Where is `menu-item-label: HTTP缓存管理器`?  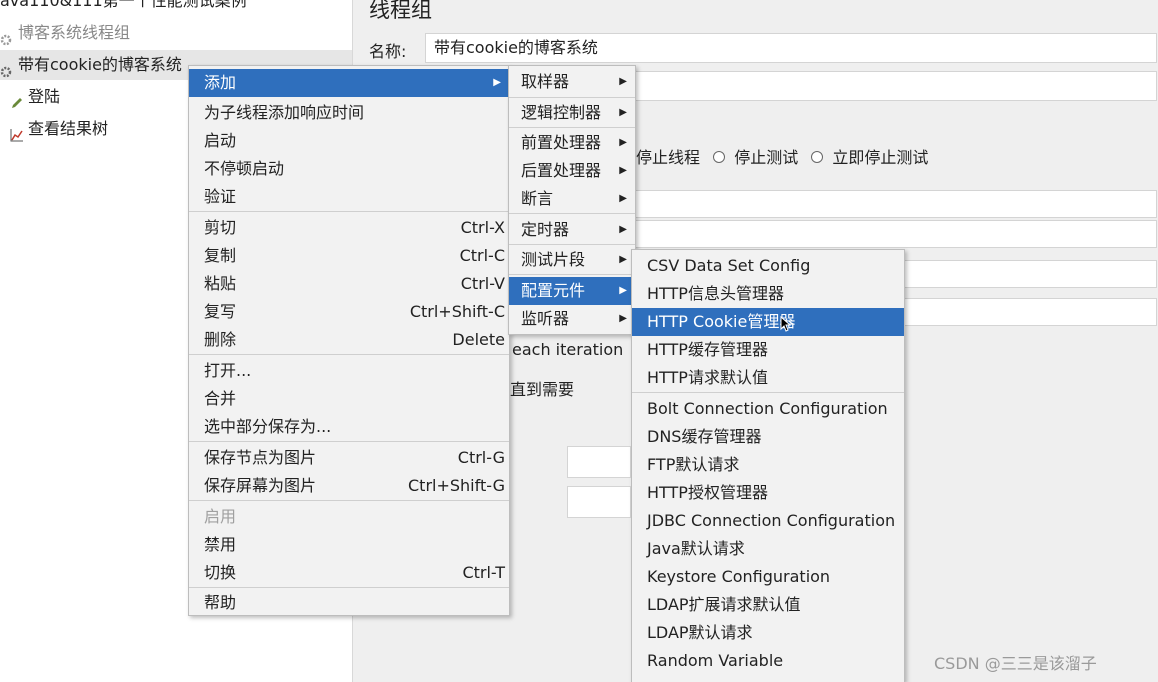
menu-item-label: HTTP缓存管理器 is located at coordinates (707, 349).